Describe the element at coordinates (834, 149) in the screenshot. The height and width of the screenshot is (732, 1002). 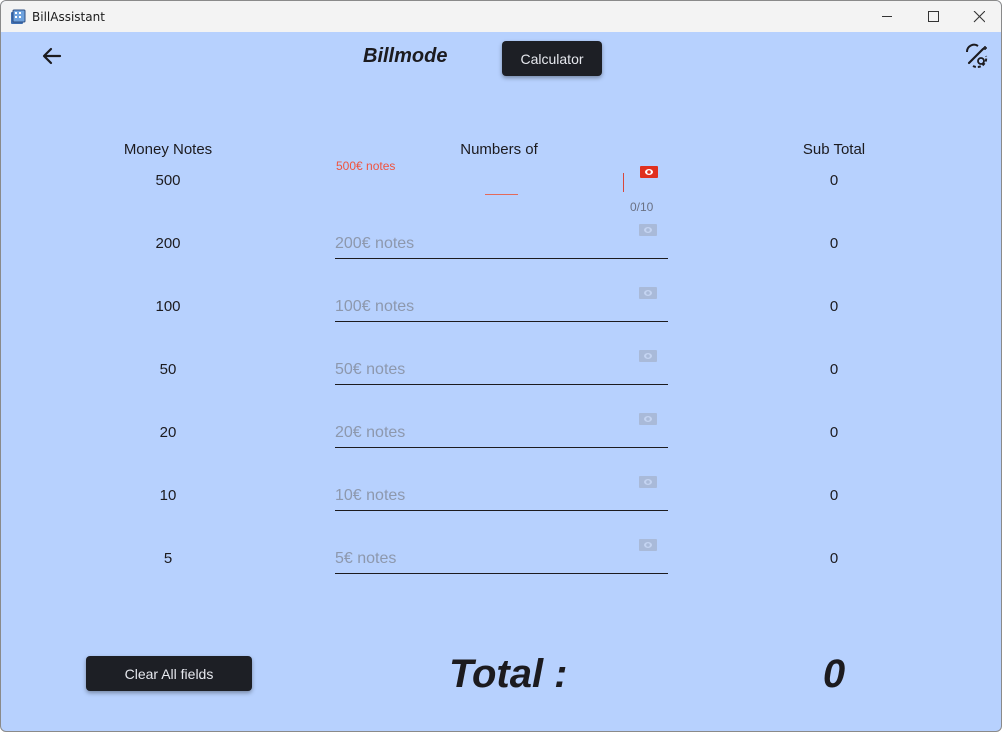
I see `sub-total-header: Sub Total` at that location.